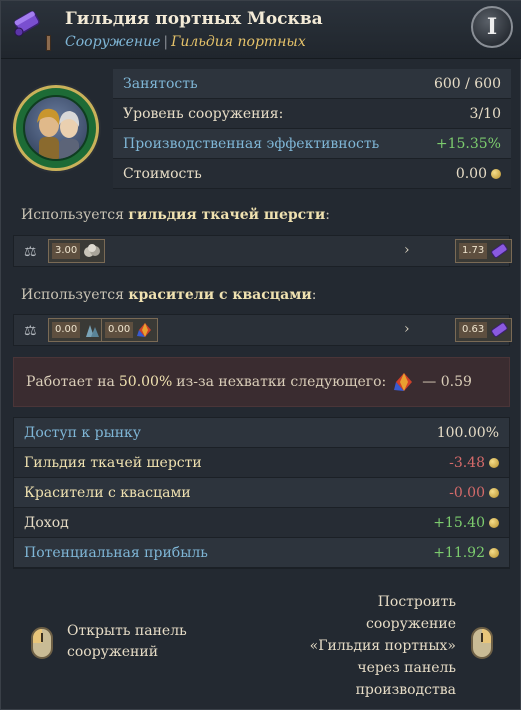  What do you see at coordinates (261, 553) in the screenshot?
I see `market-profit-row: Потенциальная прибыль +11.92` at bounding box center [261, 553].